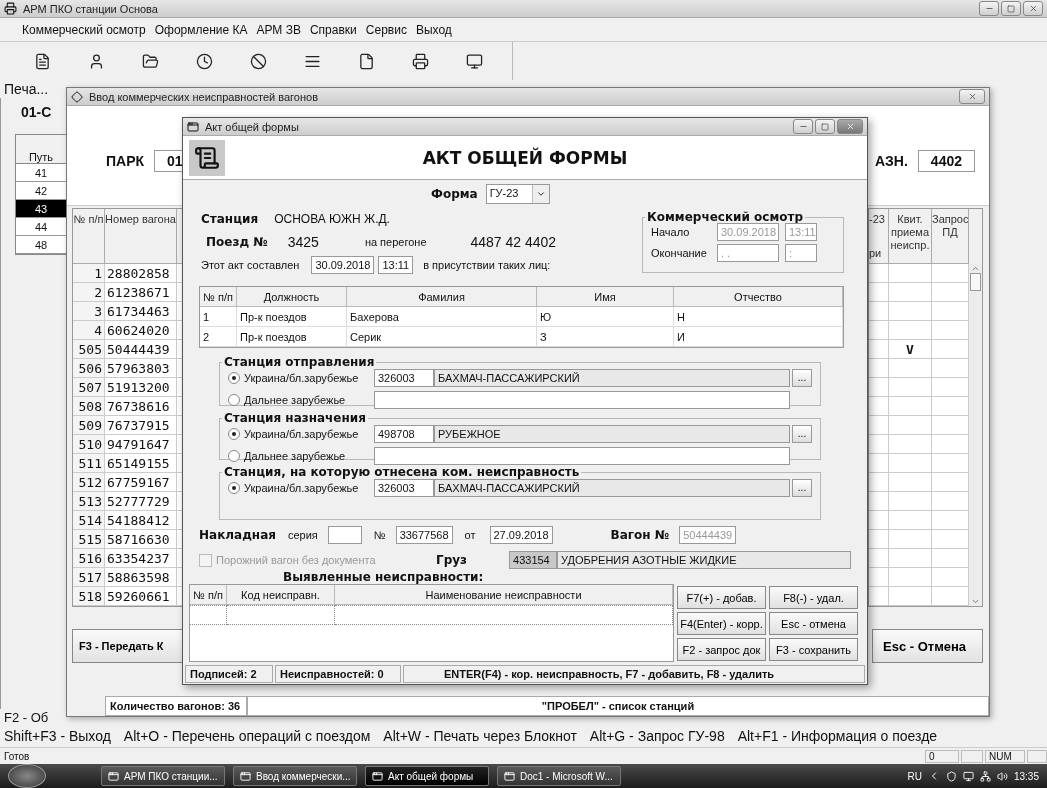 This screenshot has width=1047, height=788. Describe the element at coordinates (721, 649) in the screenshot. I see `action-button: F2 - запрос док` at that location.